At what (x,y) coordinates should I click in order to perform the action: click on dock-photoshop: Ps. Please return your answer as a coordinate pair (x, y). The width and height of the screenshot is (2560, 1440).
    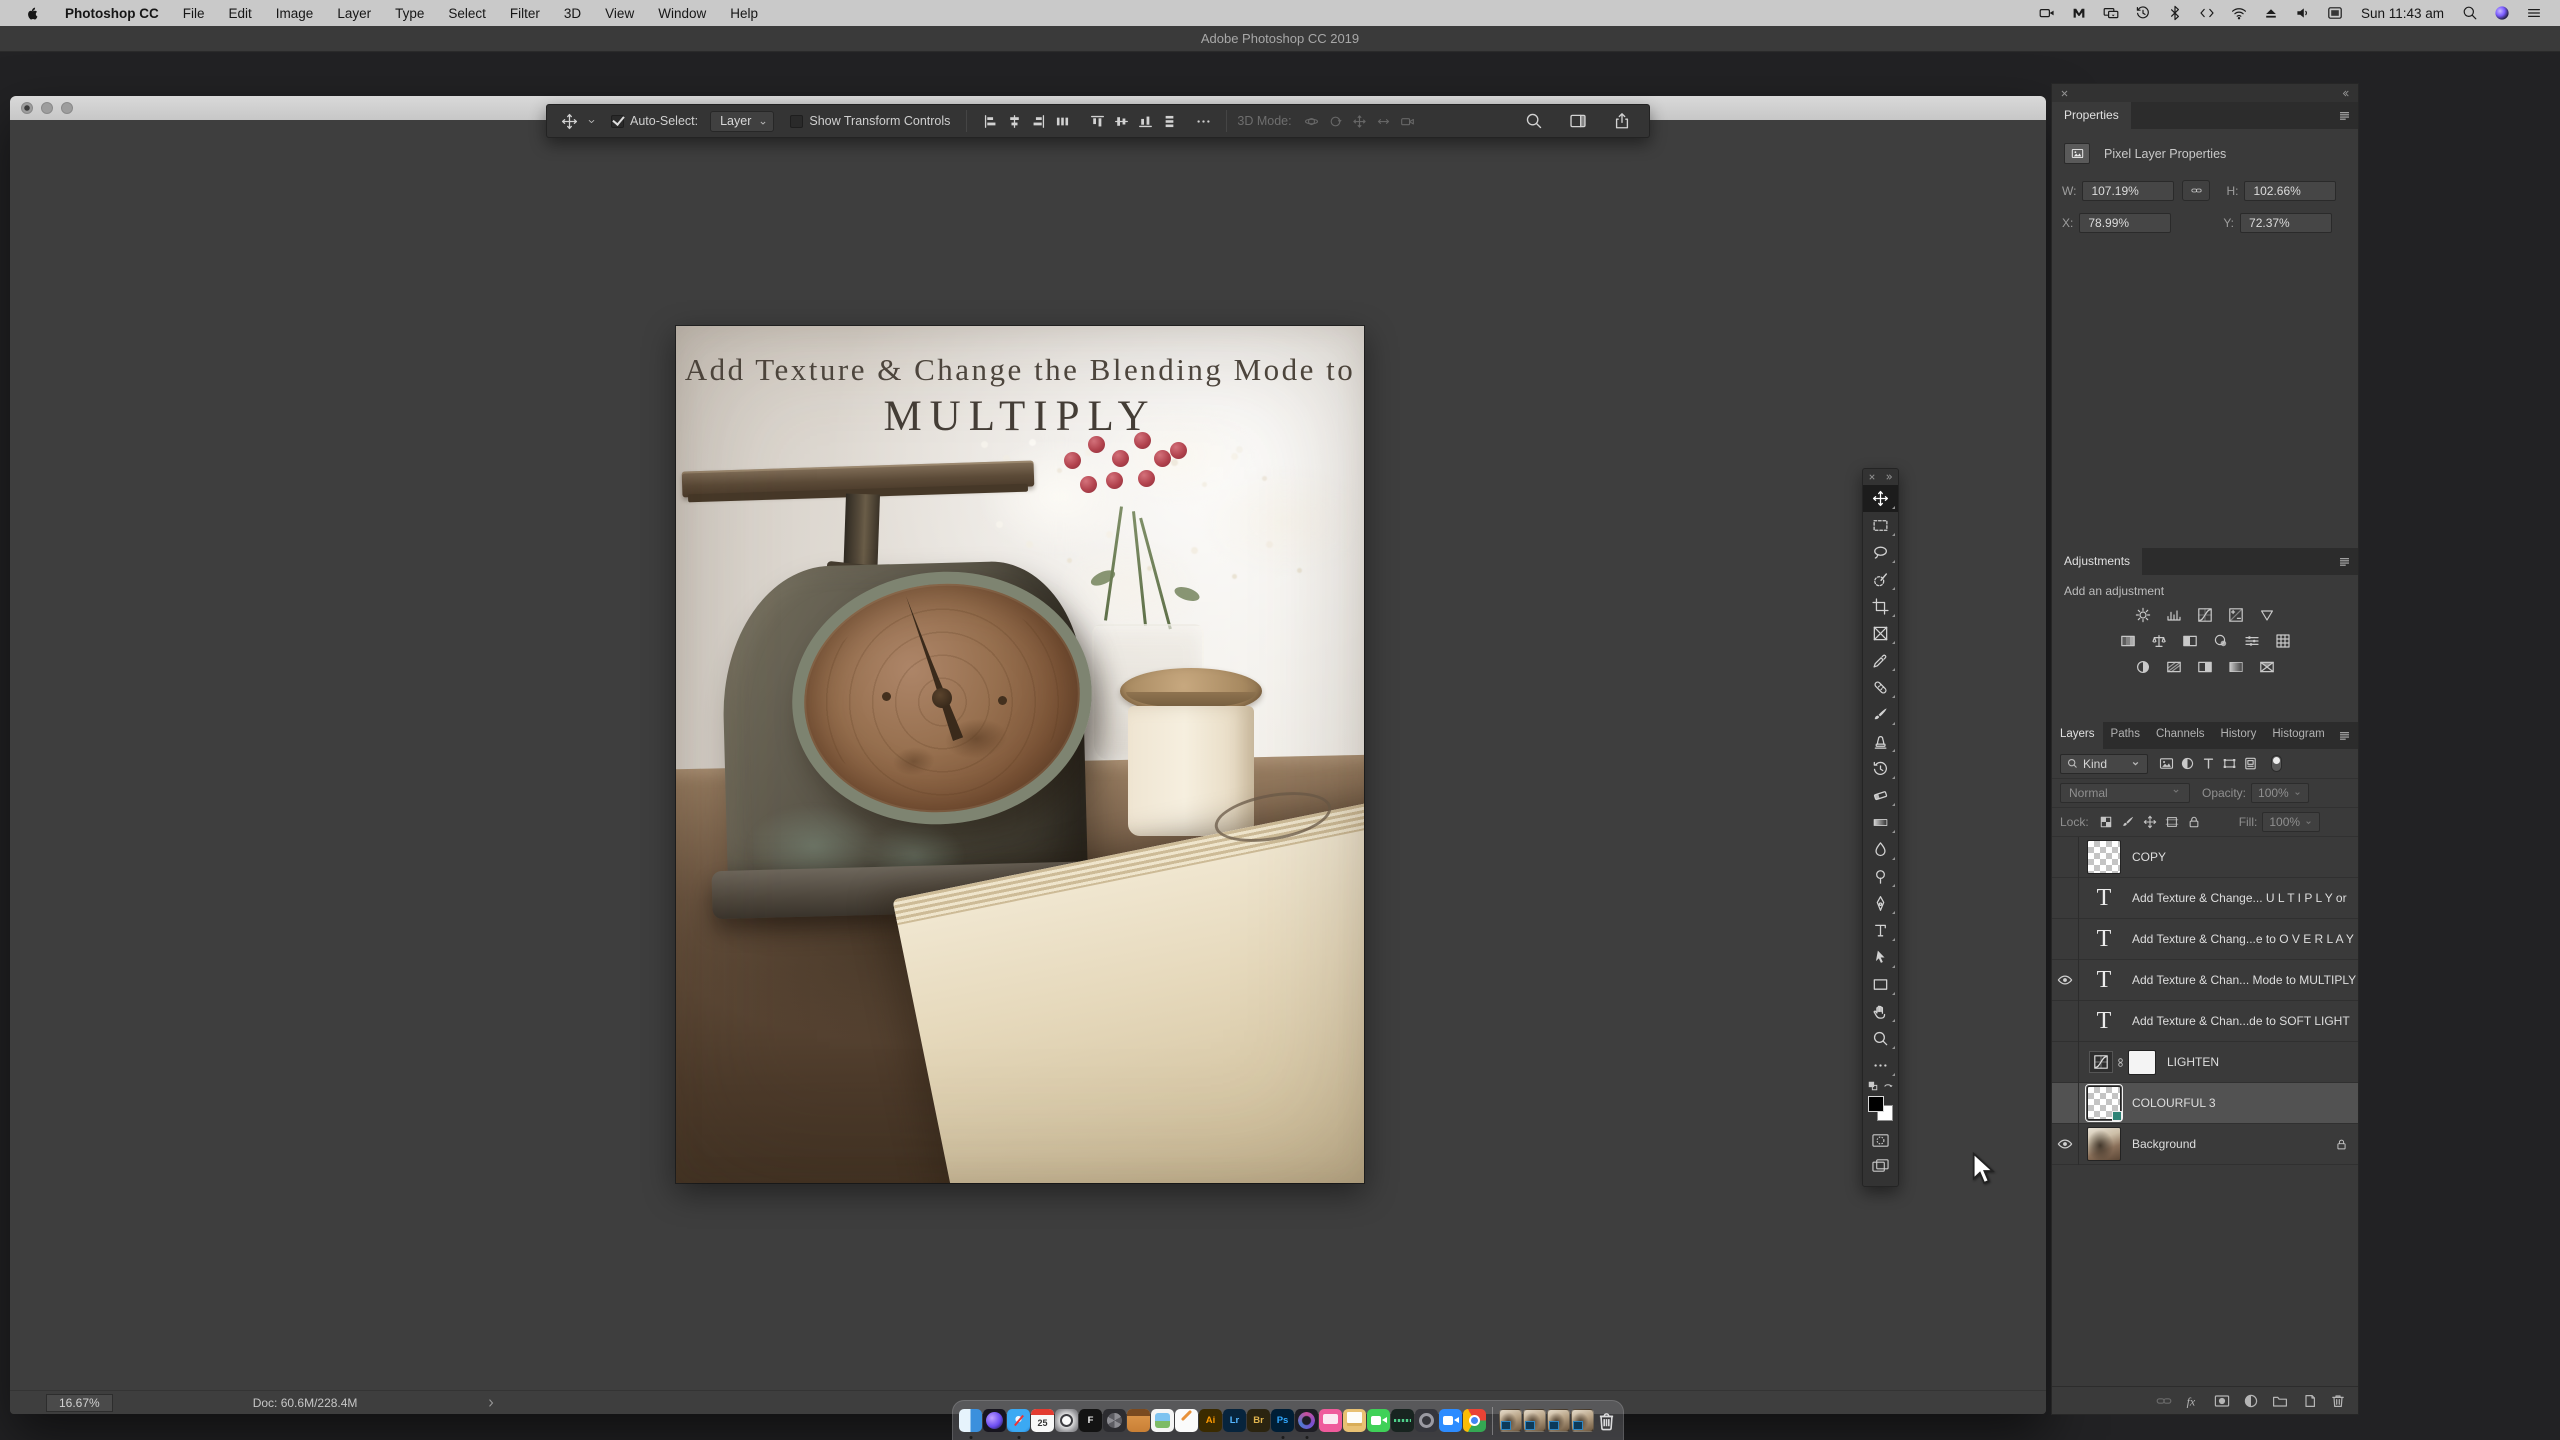
    Looking at the image, I should click on (1282, 1424).